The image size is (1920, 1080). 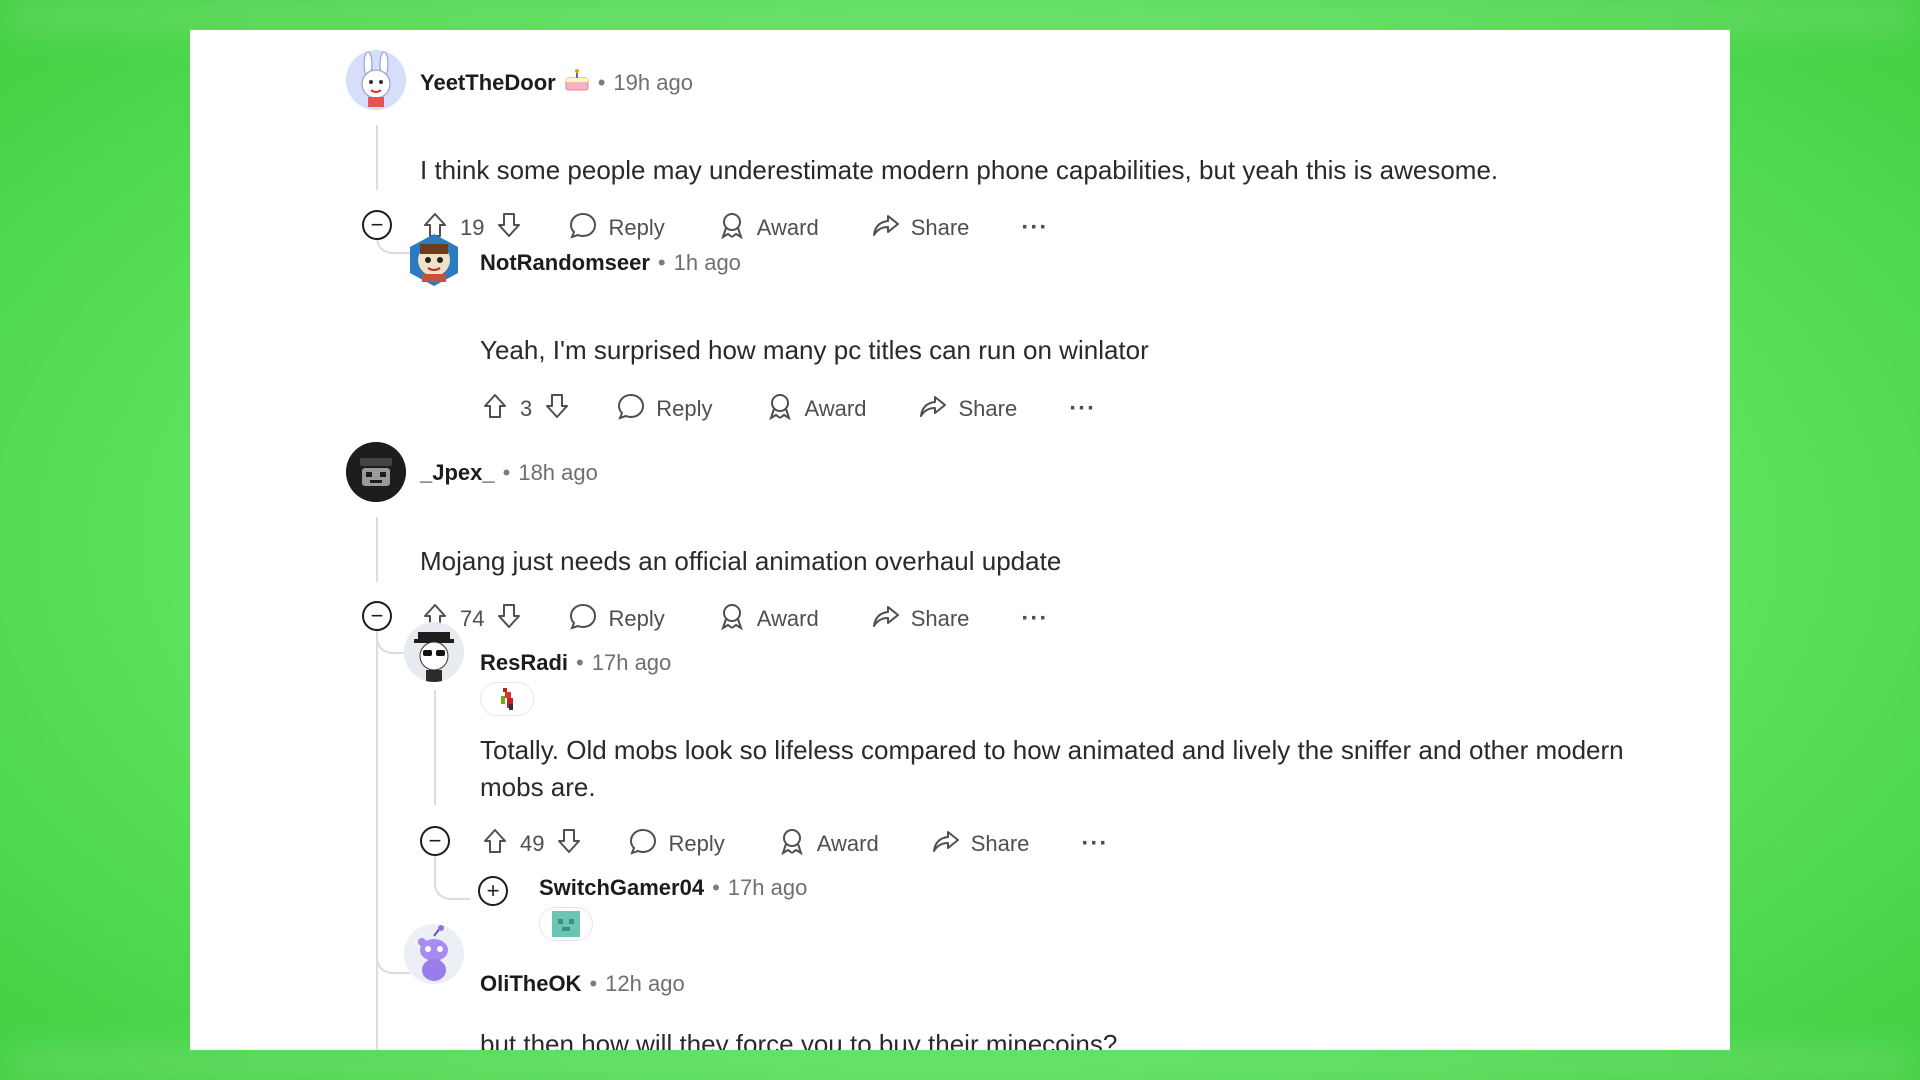 I want to click on comment-meta: SwitchGamer04 • 17h ago, so click(x=673, y=888).